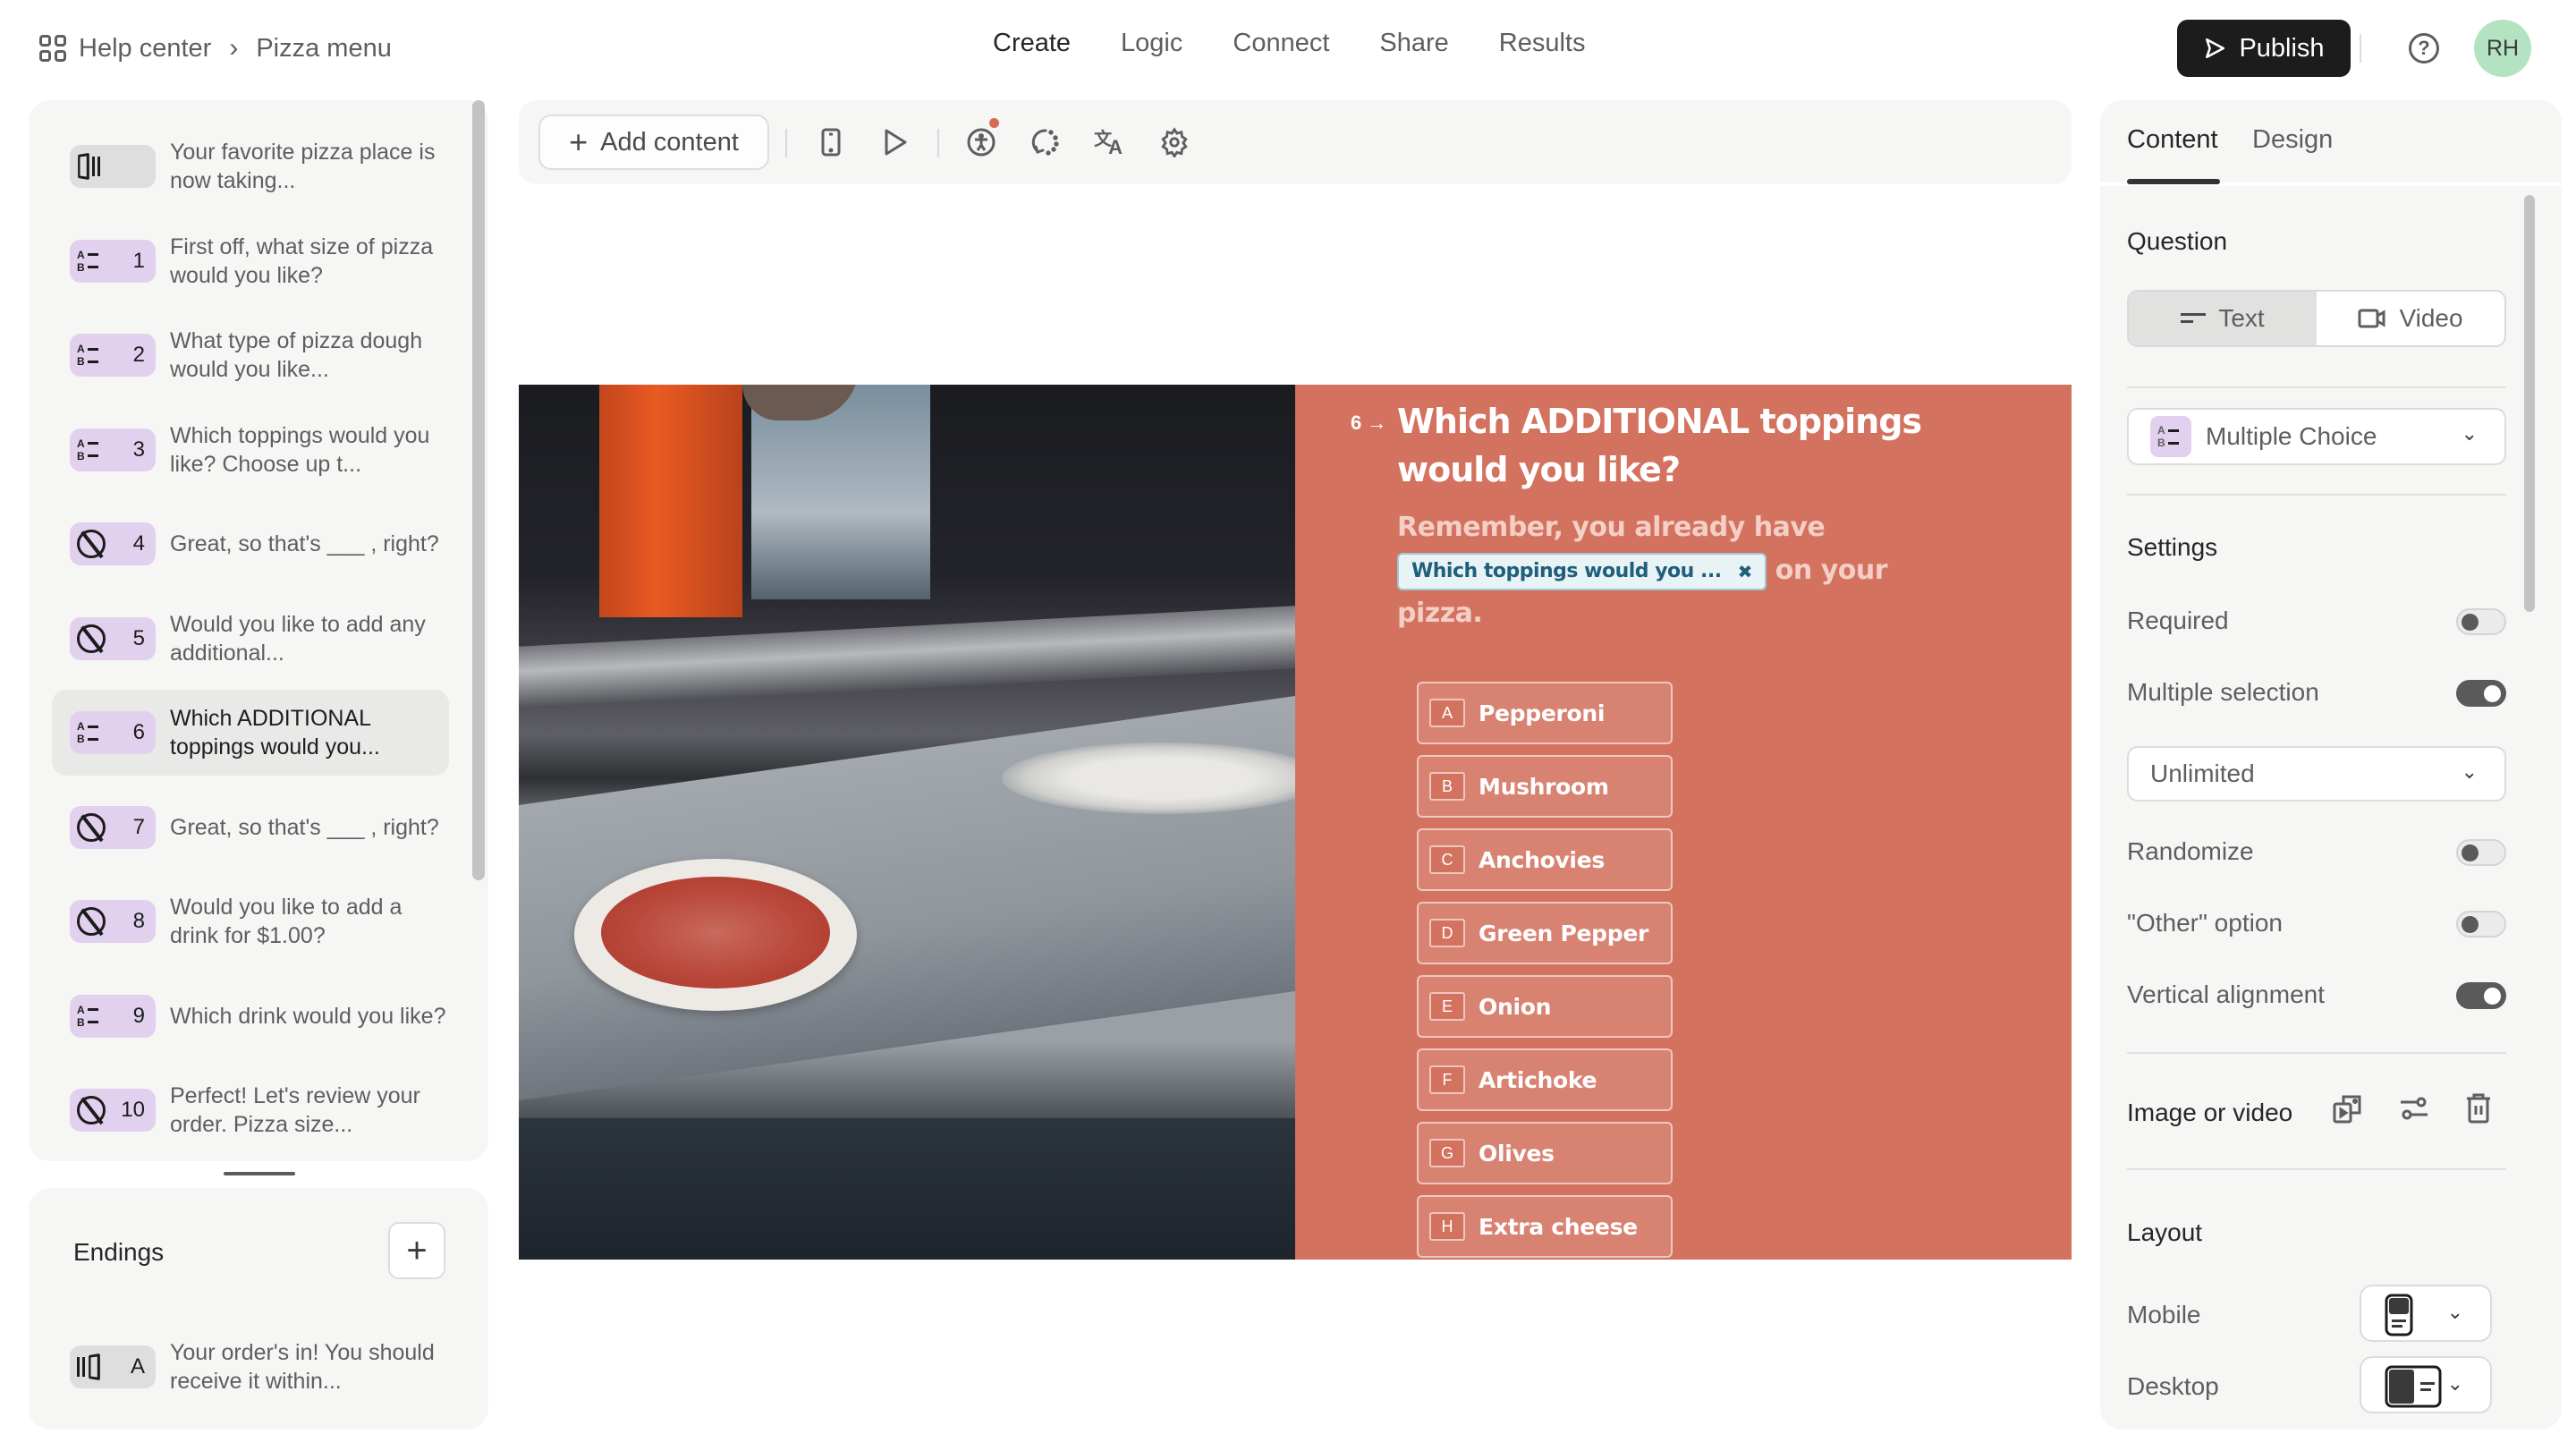  I want to click on ending-letter: A, so click(137, 1366).